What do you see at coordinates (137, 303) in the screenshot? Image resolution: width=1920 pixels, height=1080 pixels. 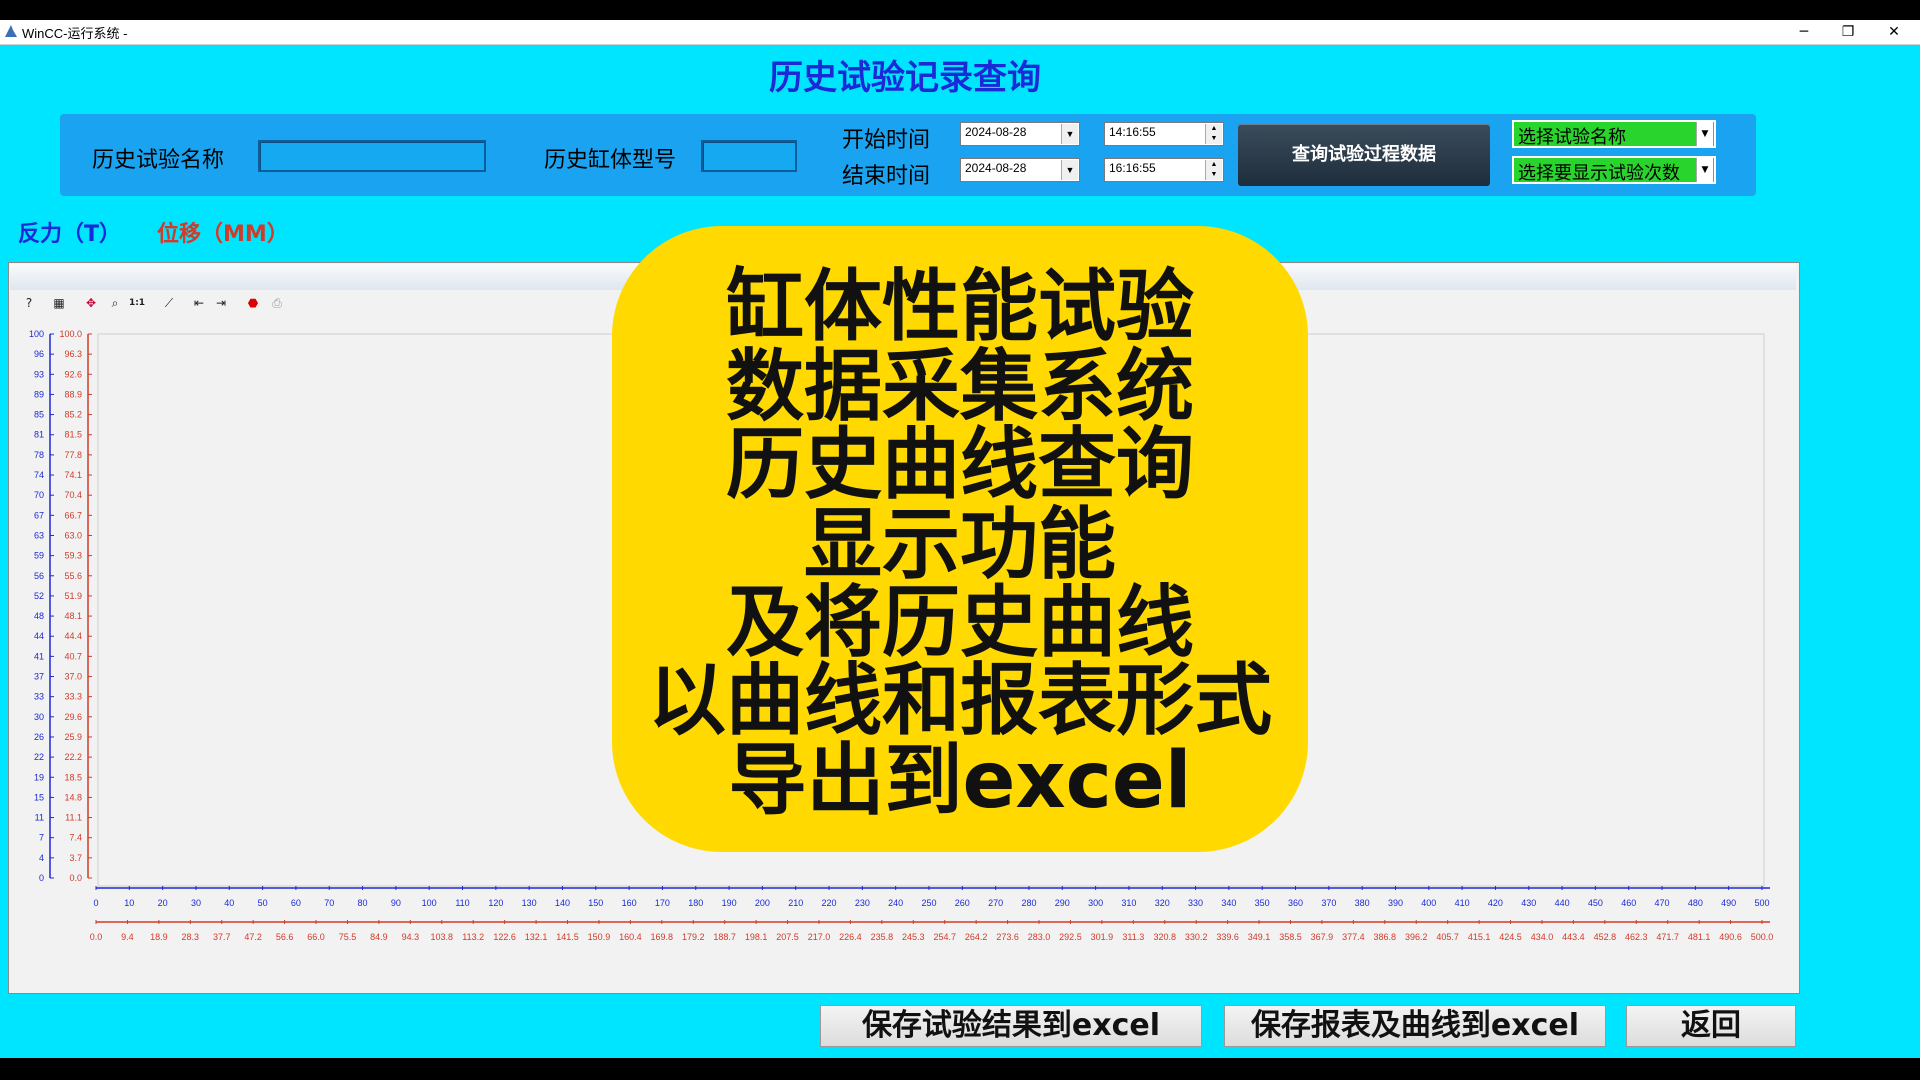 I see `ratio-icon: 1:1` at bounding box center [137, 303].